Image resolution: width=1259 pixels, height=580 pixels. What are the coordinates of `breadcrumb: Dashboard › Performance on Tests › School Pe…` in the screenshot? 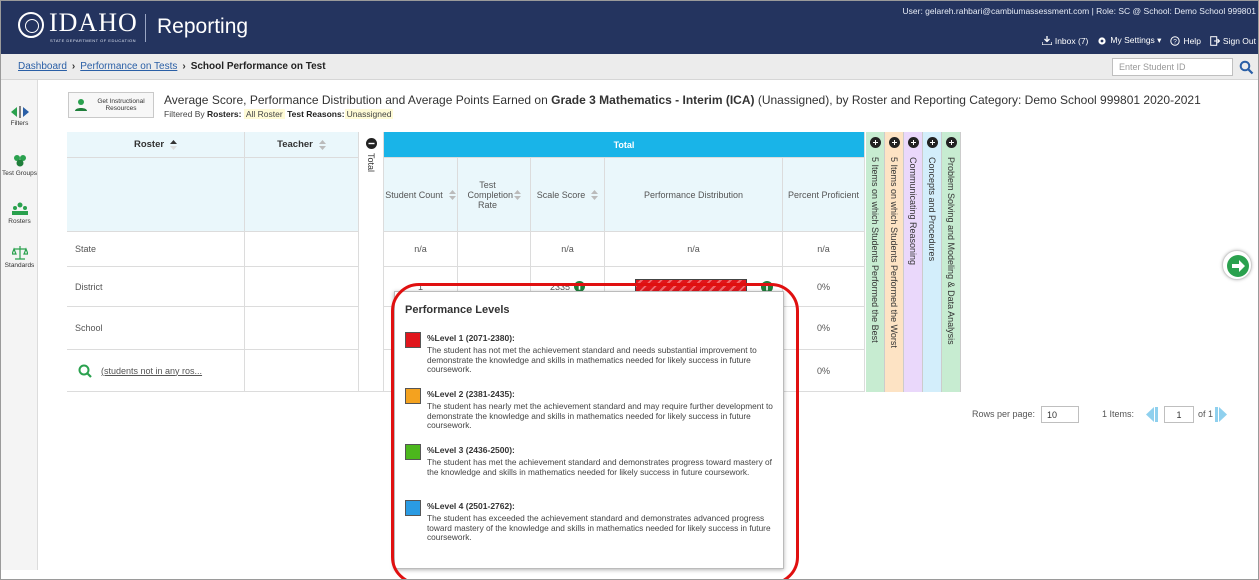 It's located at (172, 66).